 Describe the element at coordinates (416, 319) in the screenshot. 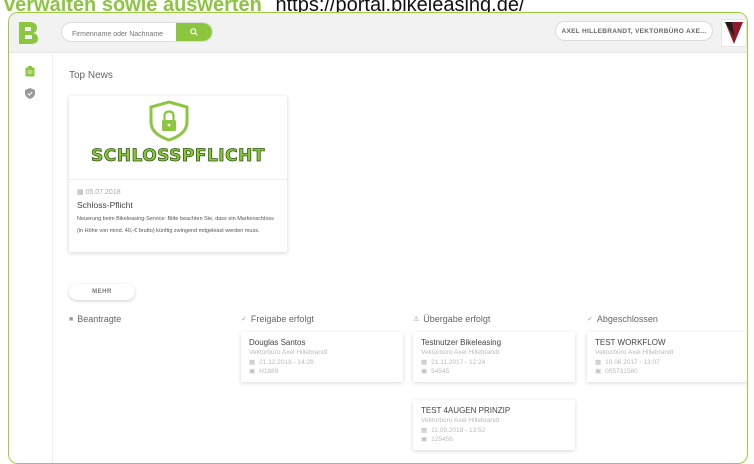

I see `handover-icon: ⚠` at that location.